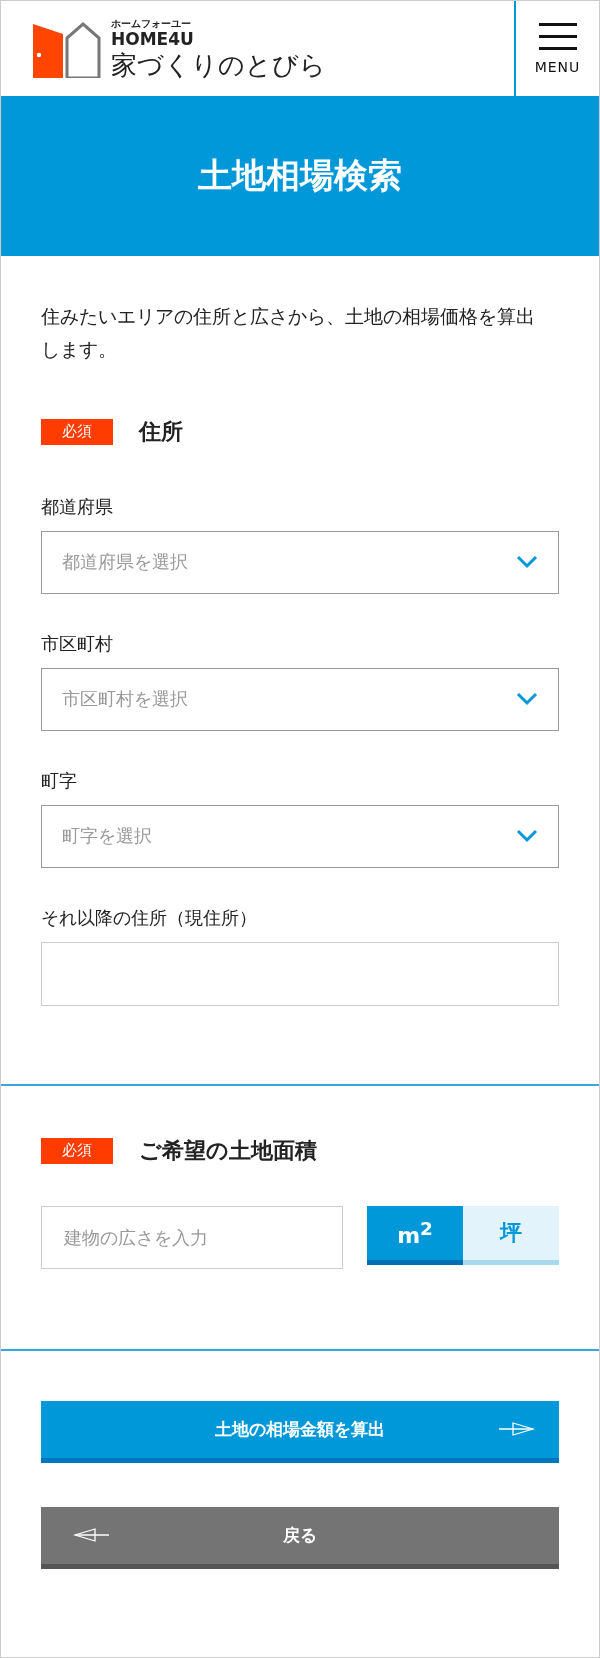 This screenshot has width=600, height=1658. Describe the element at coordinates (228, 1150) in the screenshot. I see `section-title: ご希望の土地面積` at that location.